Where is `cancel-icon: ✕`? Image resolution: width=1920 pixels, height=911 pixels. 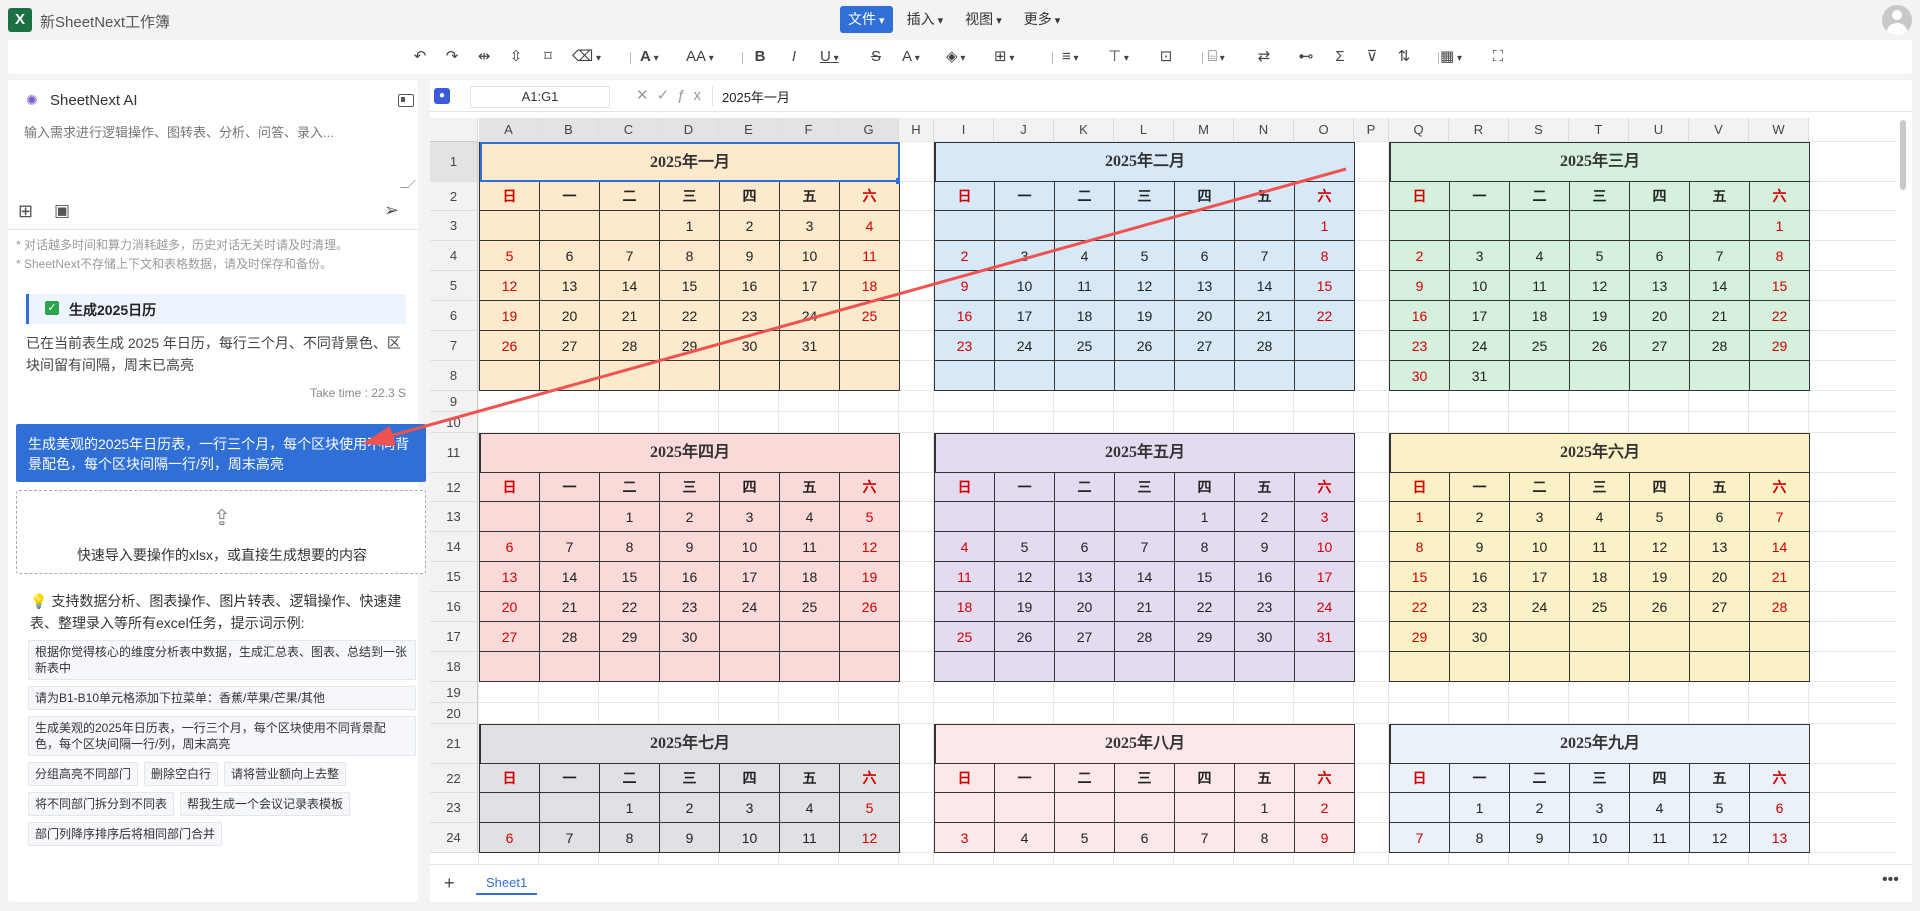
cancel-icon: ✕ is located at coordinates (646, 95).